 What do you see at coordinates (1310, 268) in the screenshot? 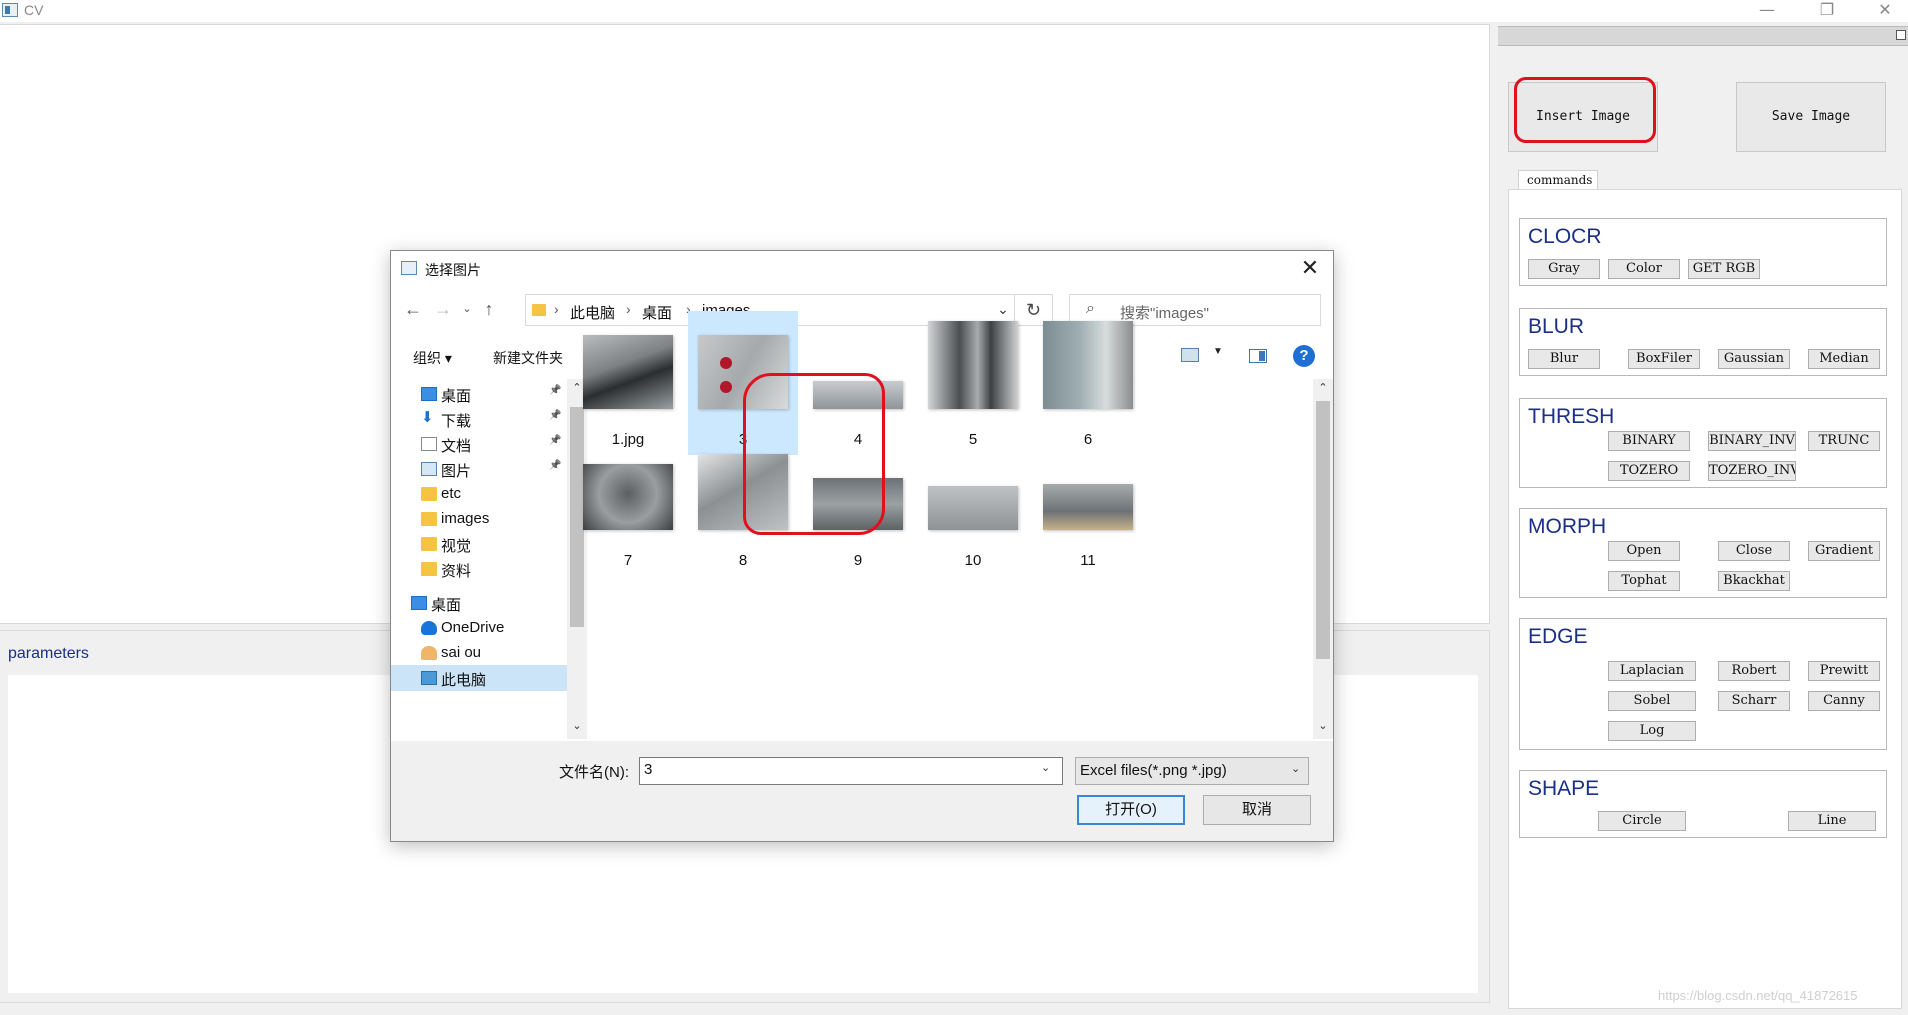
I see `dialog-close-button: ✕` at bounding box center [1310, 268].